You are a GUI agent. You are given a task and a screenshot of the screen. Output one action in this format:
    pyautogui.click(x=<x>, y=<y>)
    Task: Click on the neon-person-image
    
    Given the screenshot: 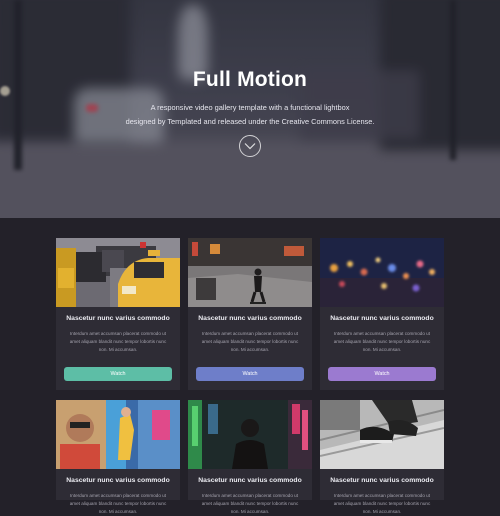 What is the action you would take?
    pyautogui.click(x=250, y=434)
    